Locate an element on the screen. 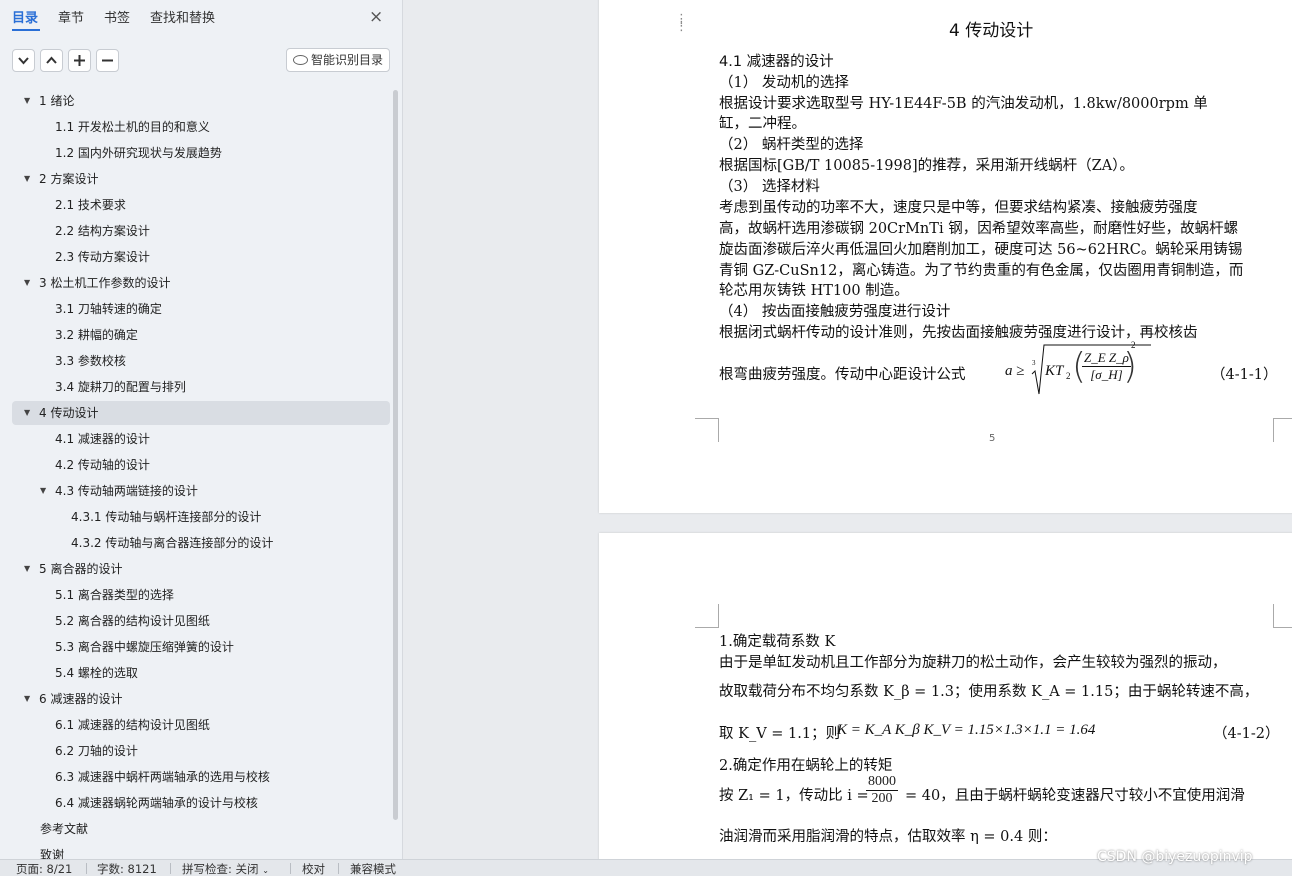 The height and width of the screenshot is (876, 1292). toc-item: 6.4 减速器蜗轮两端轴承的设计与校核 is located at coordinates (201, 803).